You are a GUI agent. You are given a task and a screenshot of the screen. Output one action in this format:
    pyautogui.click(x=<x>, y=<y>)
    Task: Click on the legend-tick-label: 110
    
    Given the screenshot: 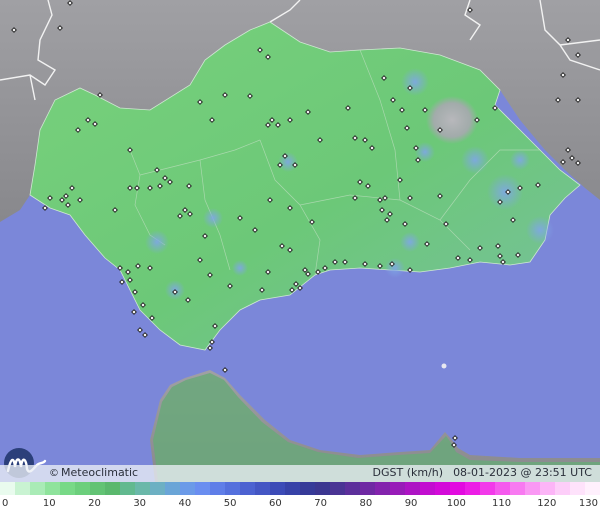 What is the action you would take?
    pyautogui.click(x=501, y=503)
    